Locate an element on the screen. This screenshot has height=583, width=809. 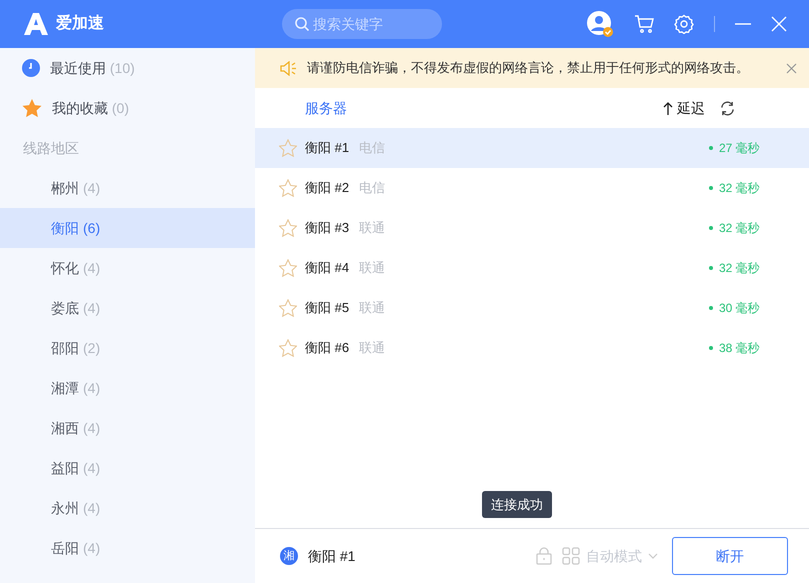
logo-icon is located at coordinates (36, 24).